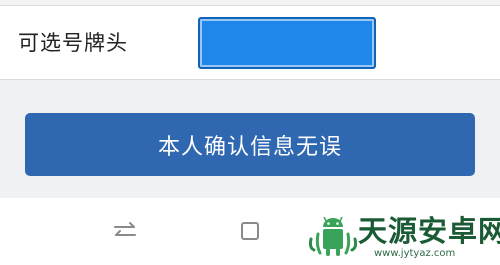  What do you see at coordinates (125, 231) in the screenshot?
I see `switch-apps-icon` at bounding box center [125, 231].